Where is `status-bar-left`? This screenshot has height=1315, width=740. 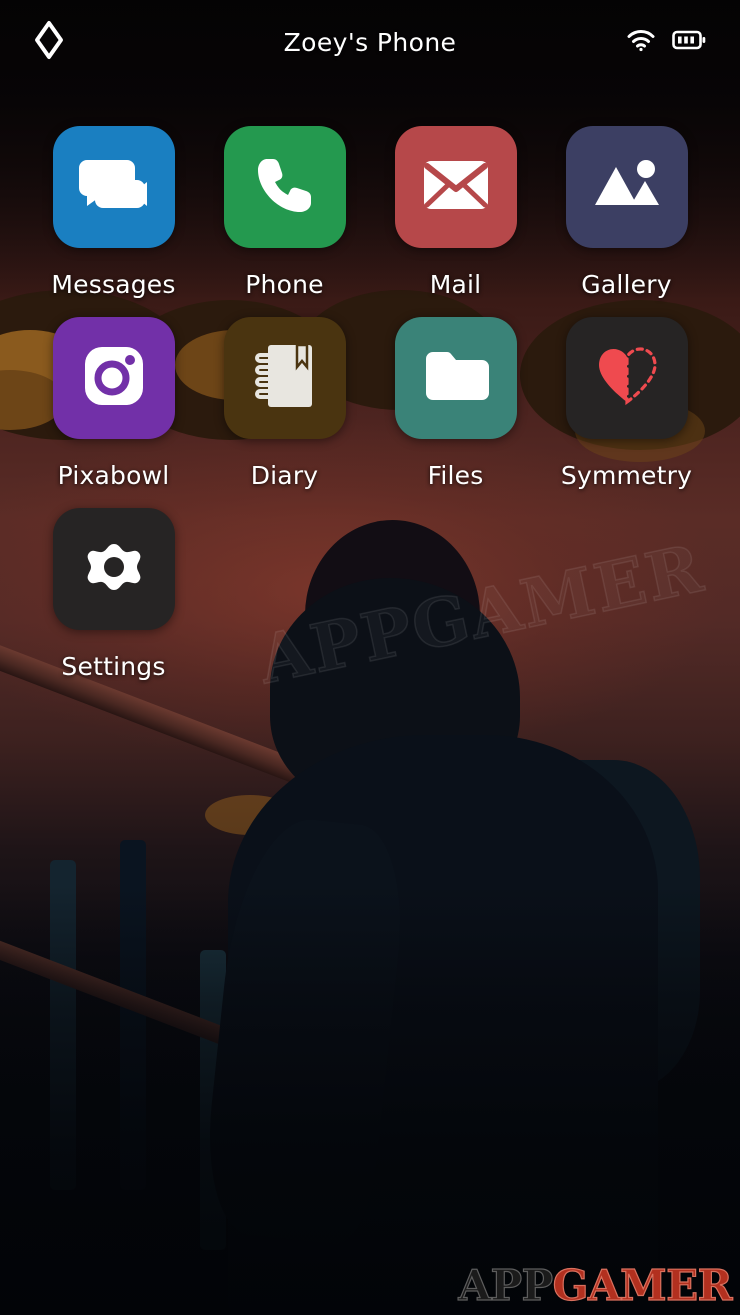 status-bar-left is located at coordinates (94, 42).